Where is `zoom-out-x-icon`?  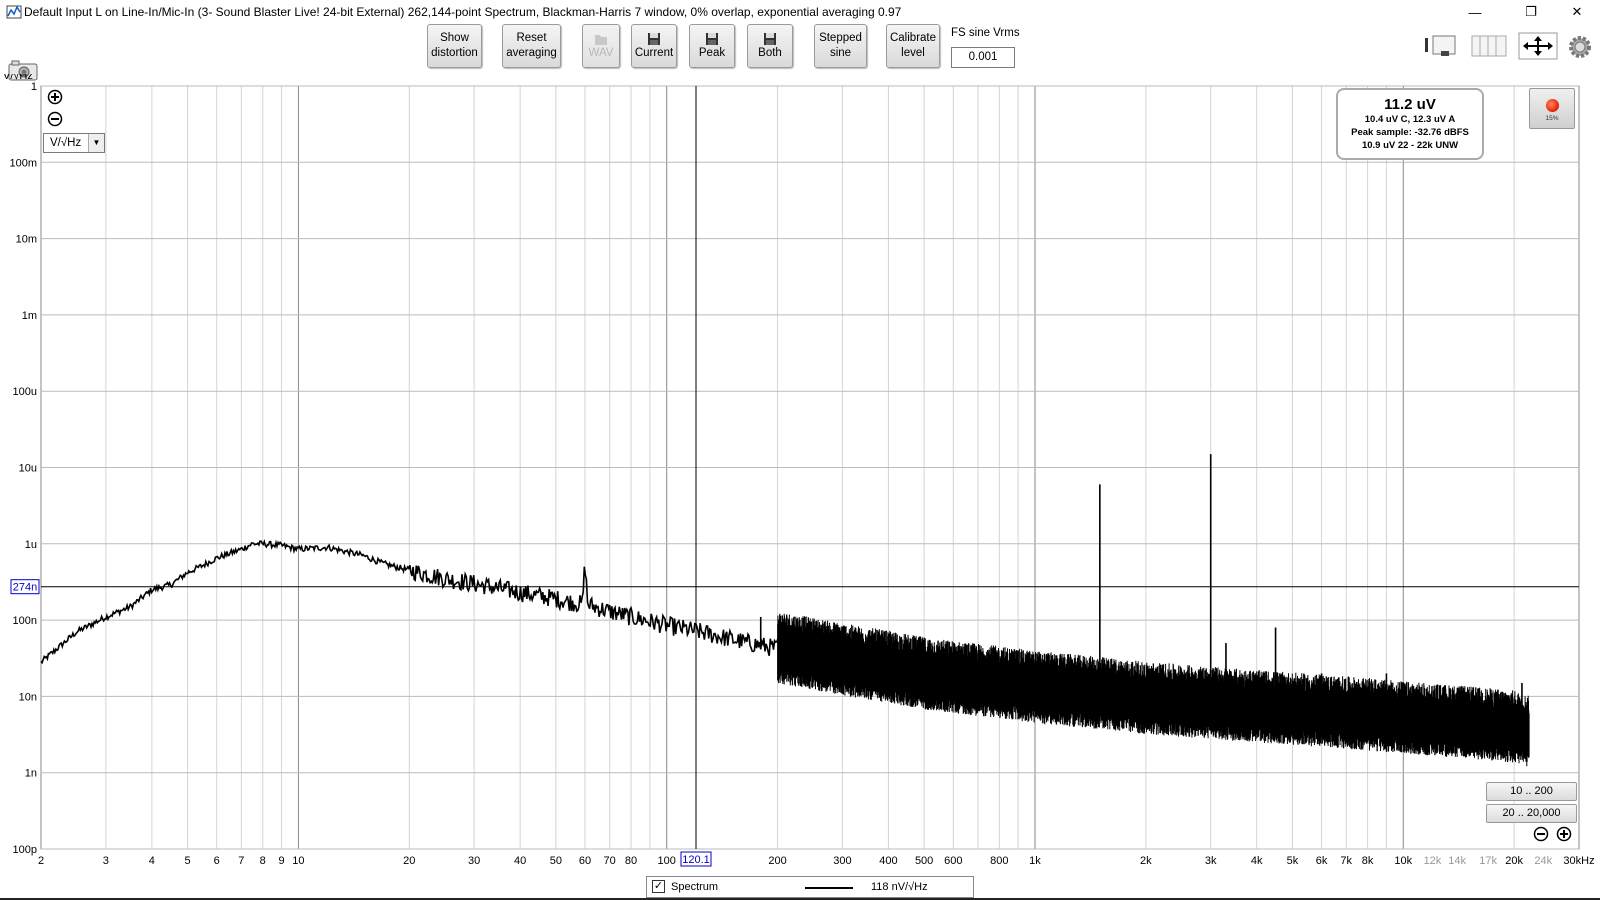 zoom-out-x-icon is located at coordinates (1541, 834).